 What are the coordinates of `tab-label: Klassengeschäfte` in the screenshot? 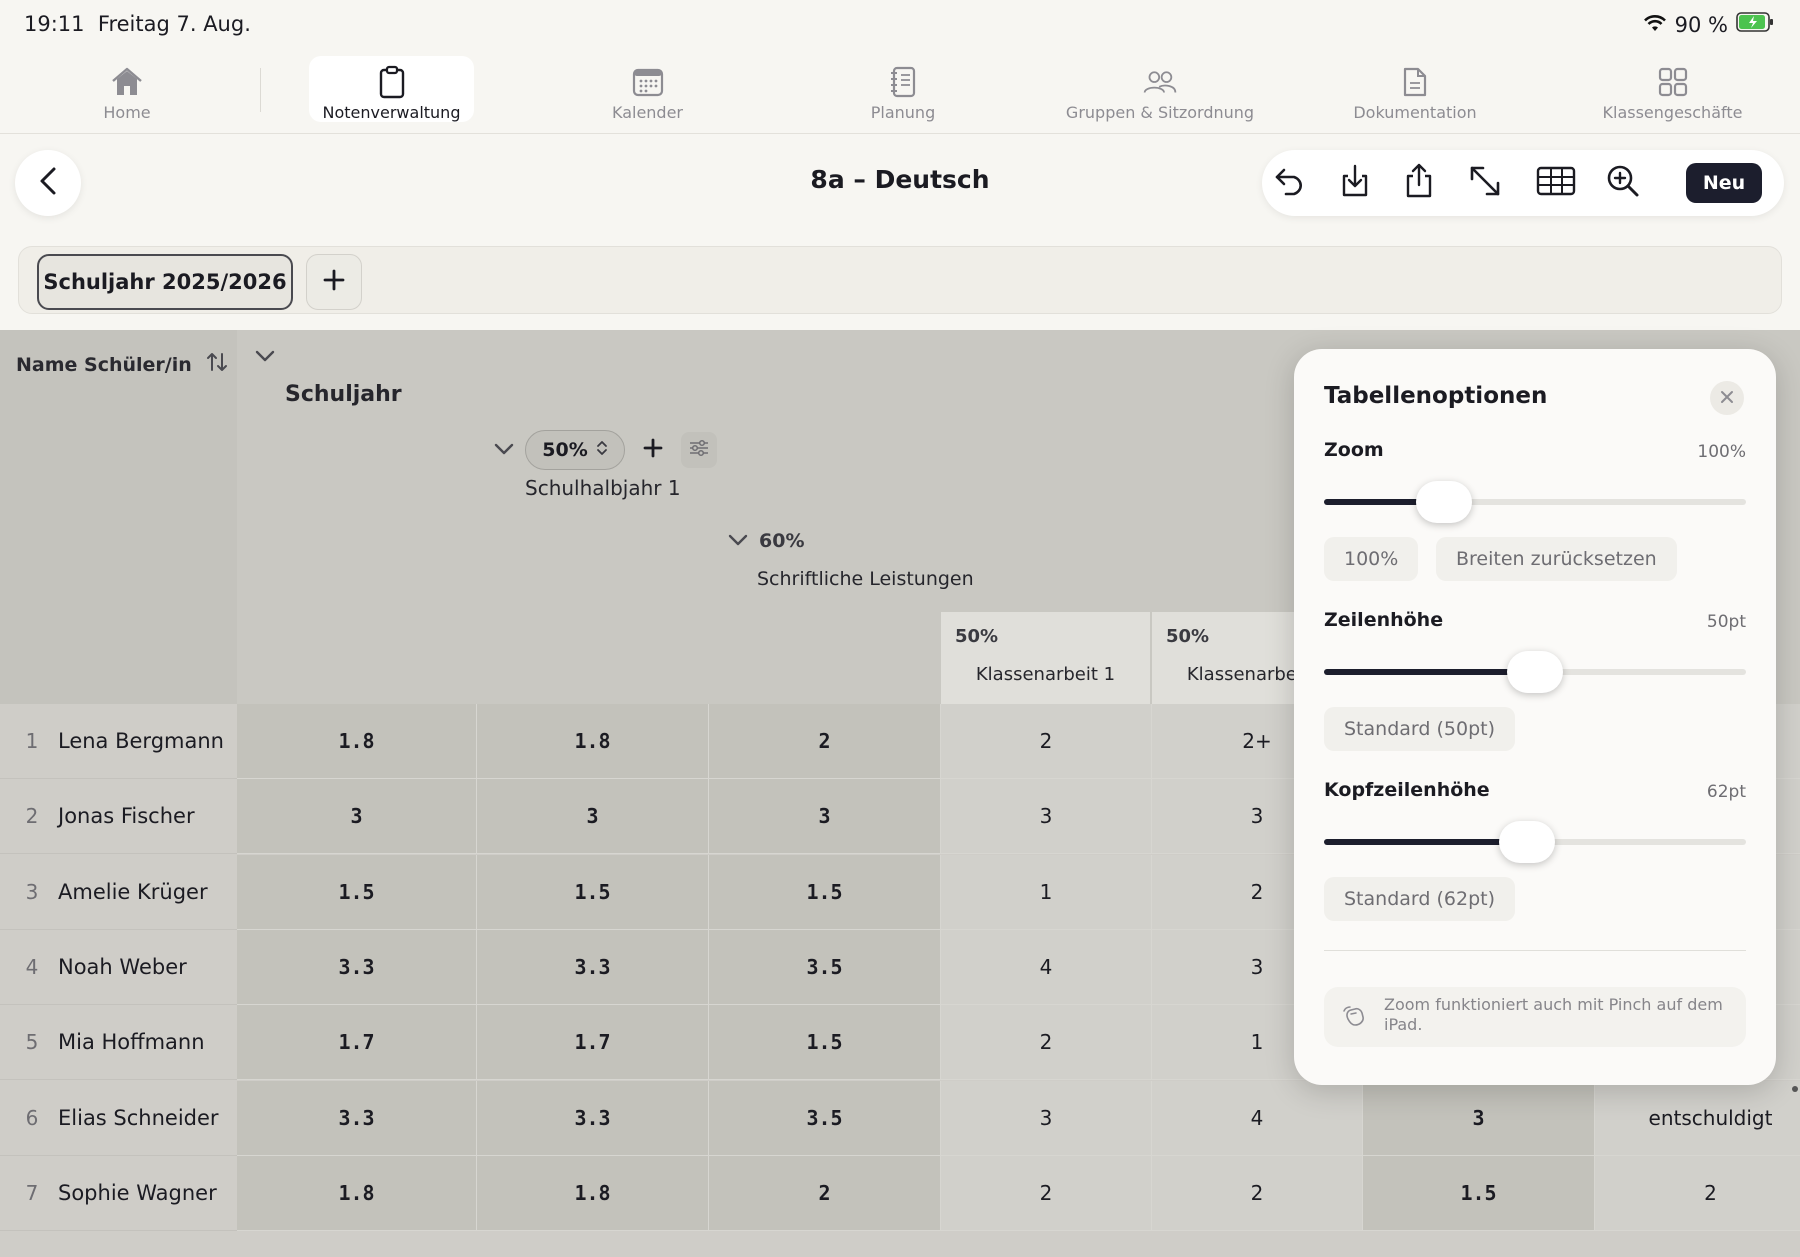 It's located at (1672, 112).